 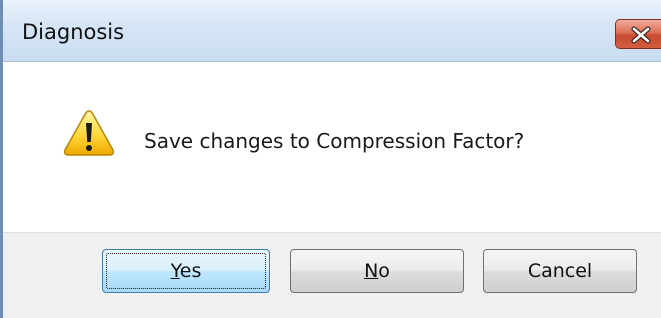 I want to click on cancel-button-label: Cancel, so click(x=560, y=271).